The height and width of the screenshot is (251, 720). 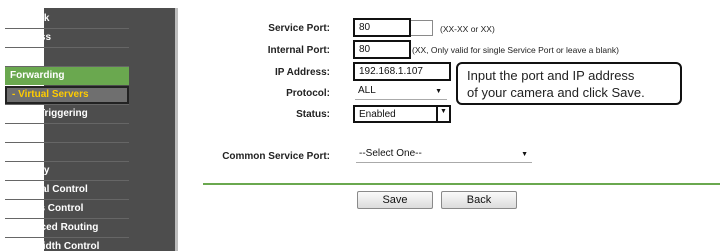 What do you see at coordinates (313, 114) in the screenshot?
I see `status-label: Status:` at bounding box center [313, 114].